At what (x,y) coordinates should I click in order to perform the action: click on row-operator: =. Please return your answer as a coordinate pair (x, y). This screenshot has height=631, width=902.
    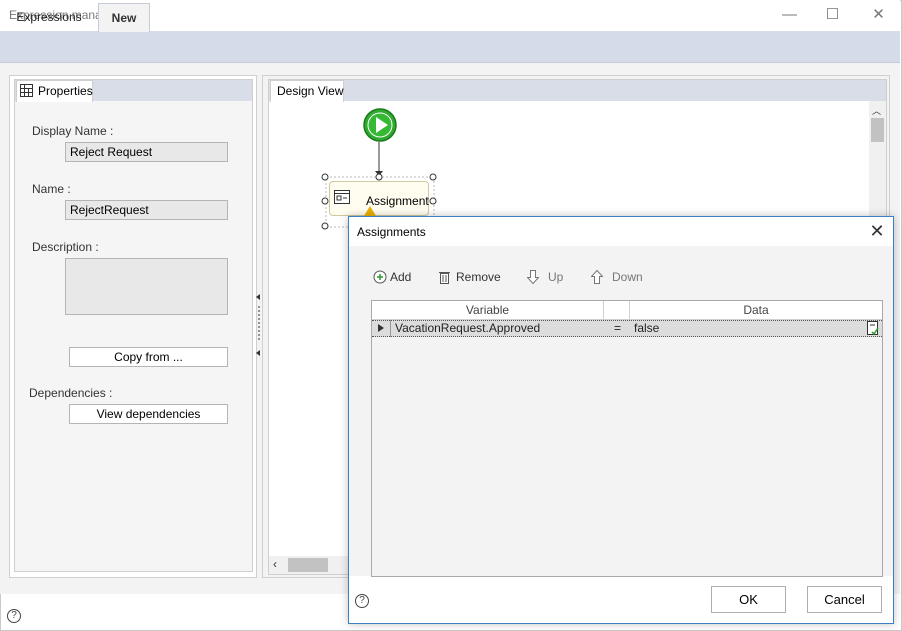
    Looking at the image, I should click on (618, 328).